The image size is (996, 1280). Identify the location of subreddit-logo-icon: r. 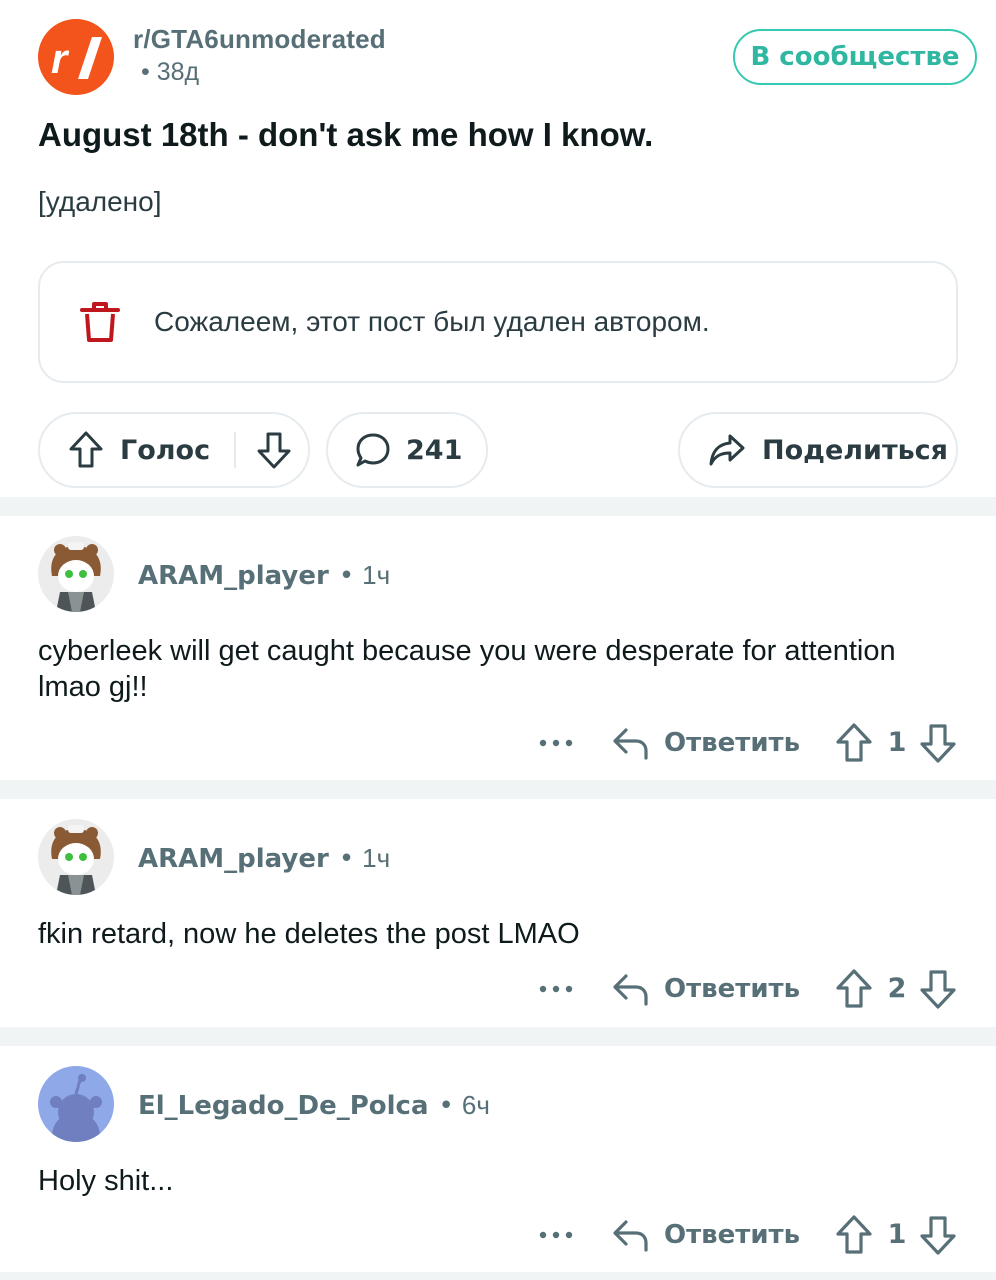
(76, 57).